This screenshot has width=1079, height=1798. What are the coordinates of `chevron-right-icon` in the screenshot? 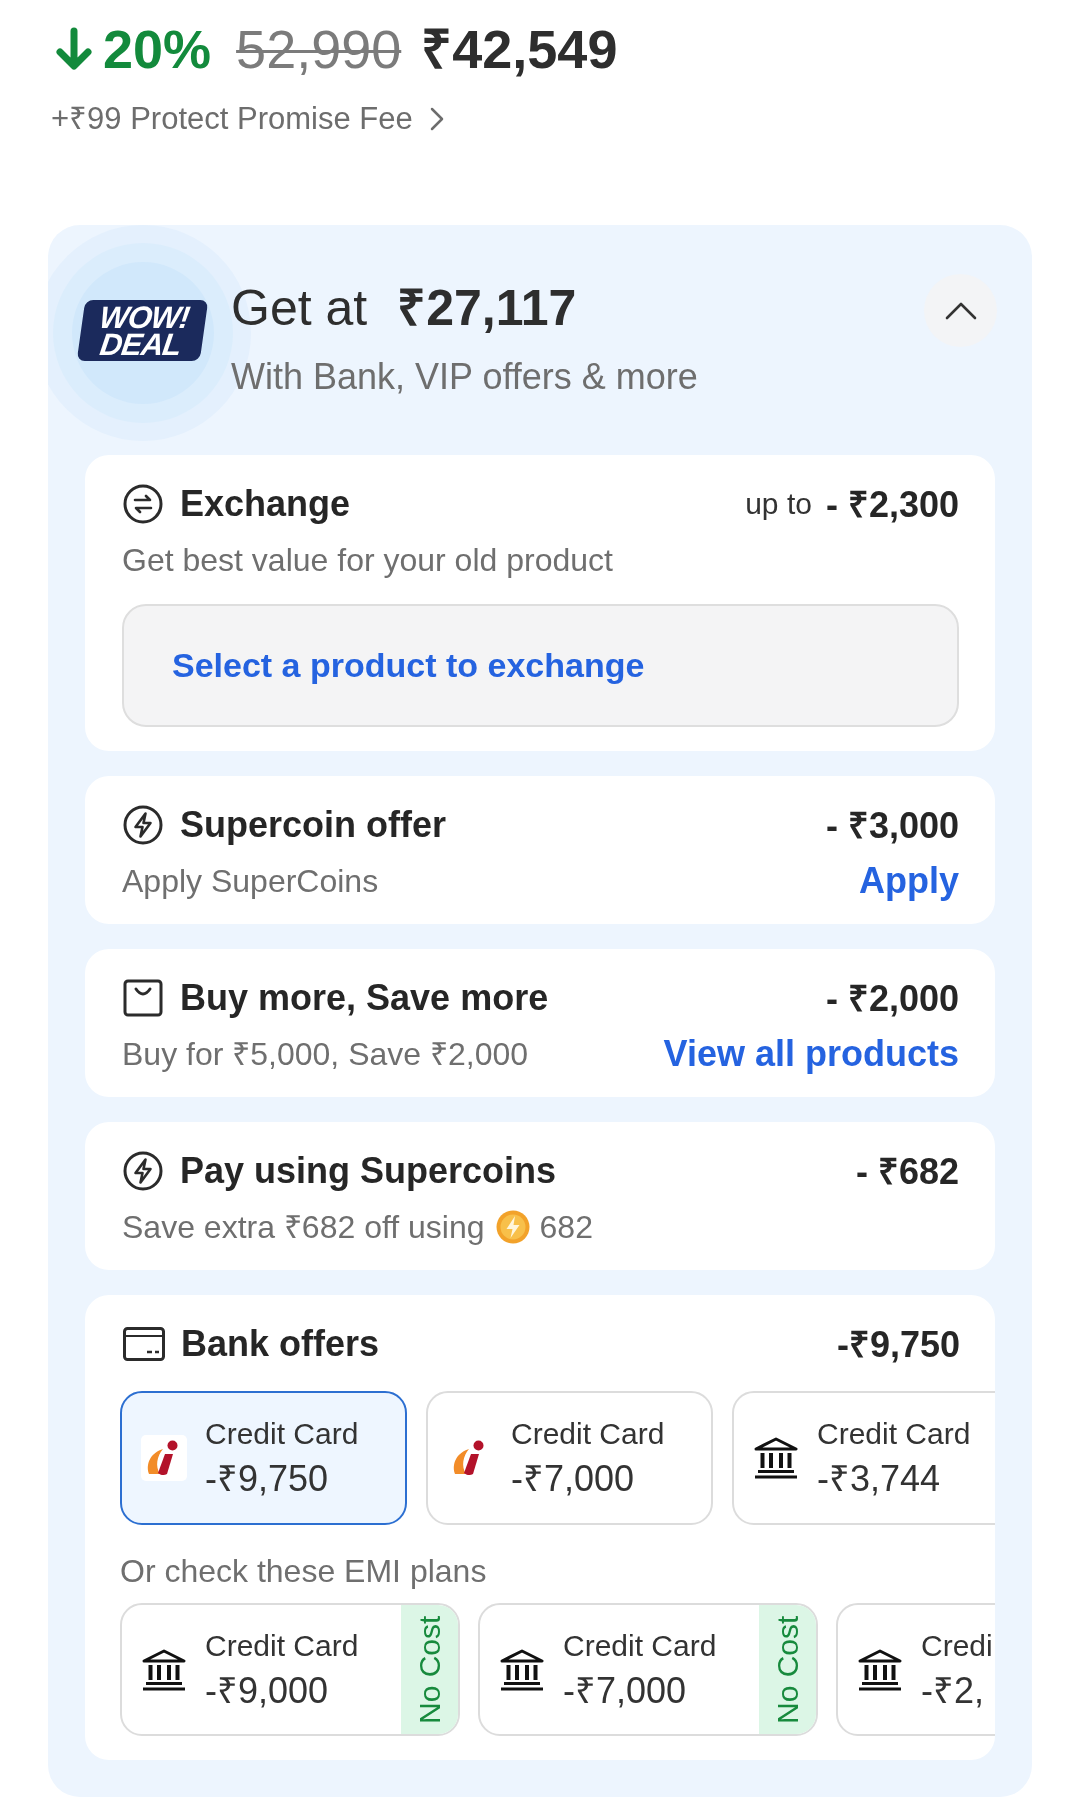 It's located at (436, 118).